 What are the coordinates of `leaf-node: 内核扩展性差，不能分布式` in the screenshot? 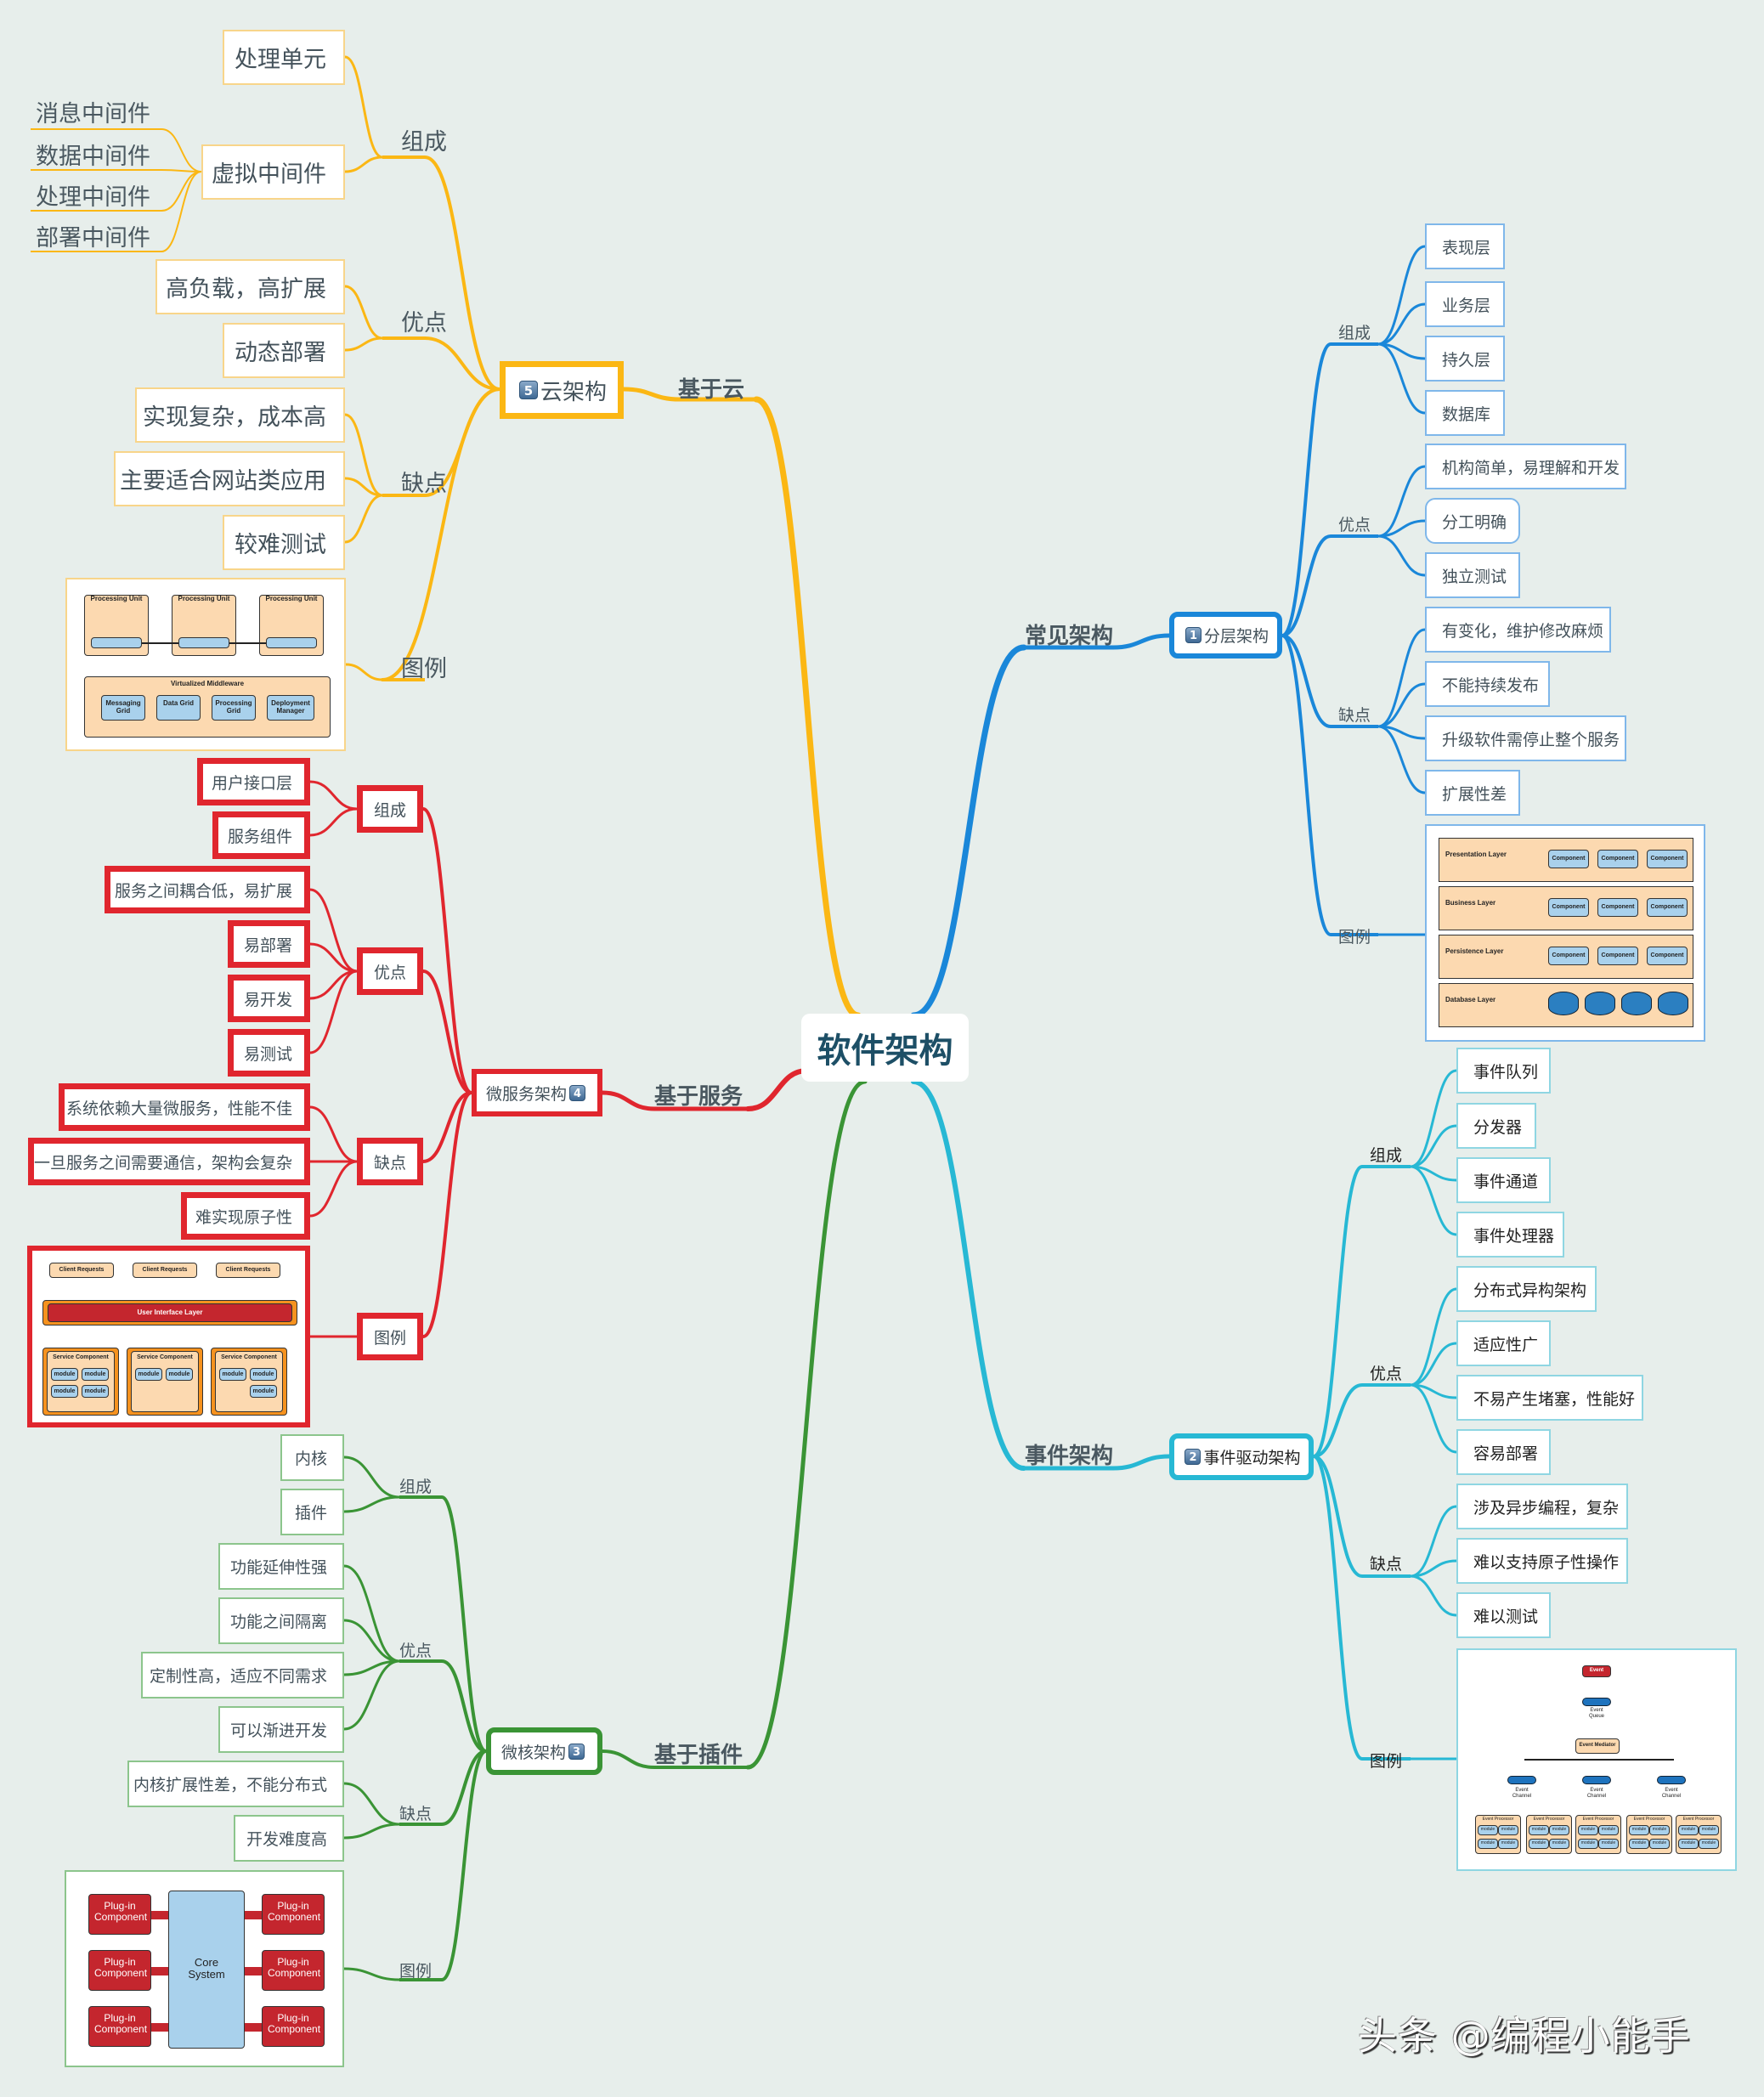 It's located at (235, 1784).